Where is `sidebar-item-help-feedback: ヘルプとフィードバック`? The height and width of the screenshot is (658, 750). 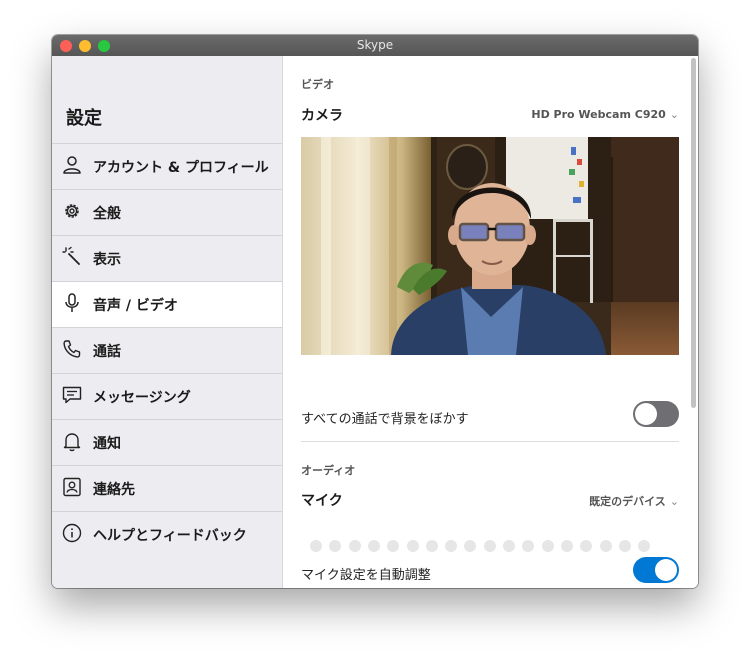 sidebar-item-help-feedback: ヘルプとフィードバック is located at coordinates (167, 534).